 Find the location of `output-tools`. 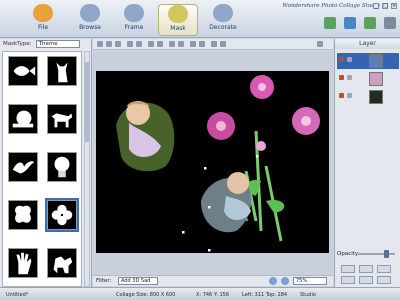

output-tools is located at coordinates (357, 24).